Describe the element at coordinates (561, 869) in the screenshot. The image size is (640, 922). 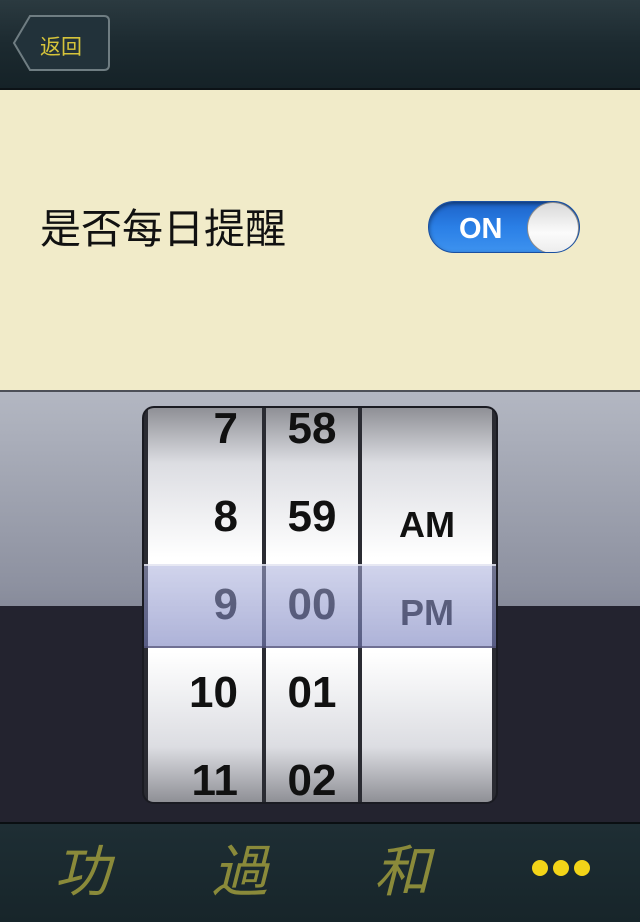
I see `more-dots-icon` at that location.